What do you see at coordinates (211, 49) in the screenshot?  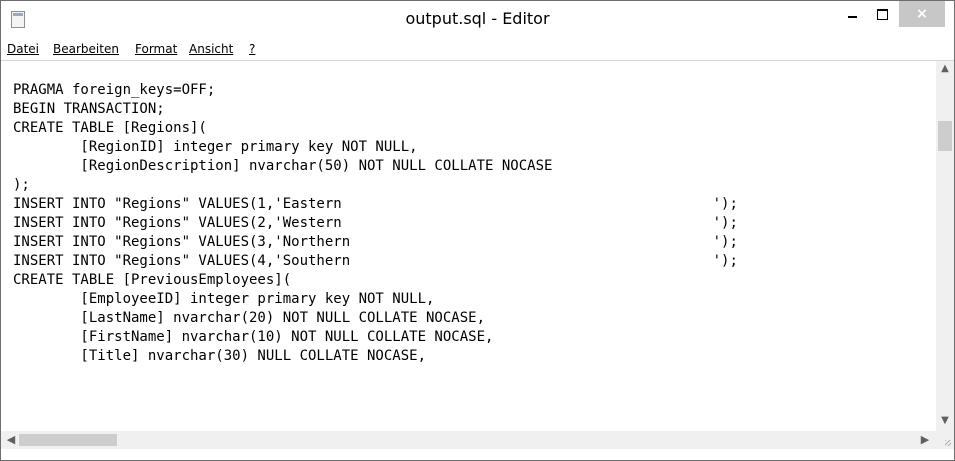 I see `menu-ansicht: Ansicht` at bounding box center [211, 49].